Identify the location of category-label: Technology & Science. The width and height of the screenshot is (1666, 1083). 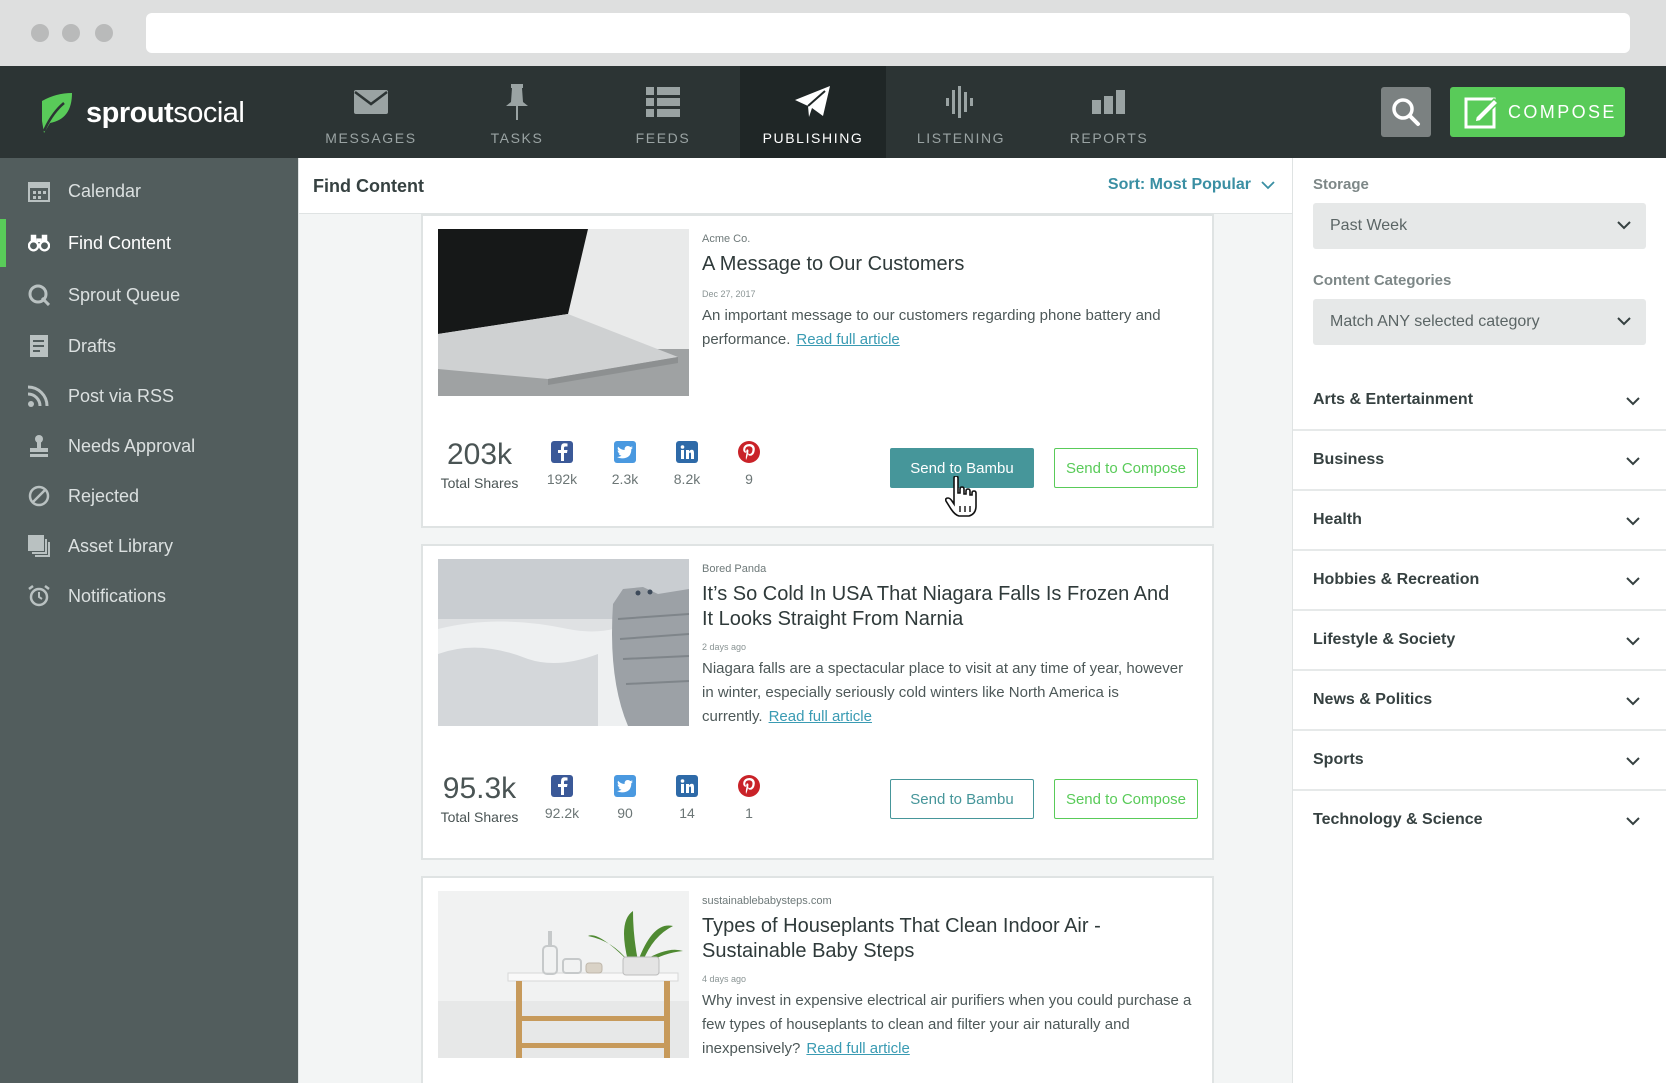
(1398, 819).